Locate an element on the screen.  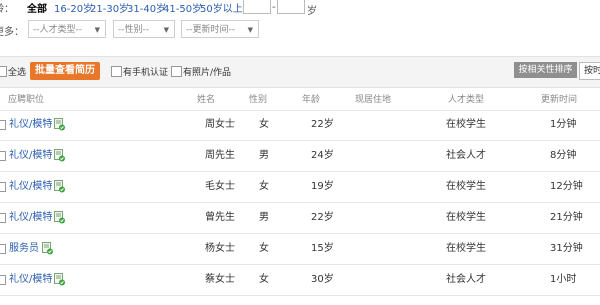
header-updated: 更新时间 is located at coordinates (559, 100).